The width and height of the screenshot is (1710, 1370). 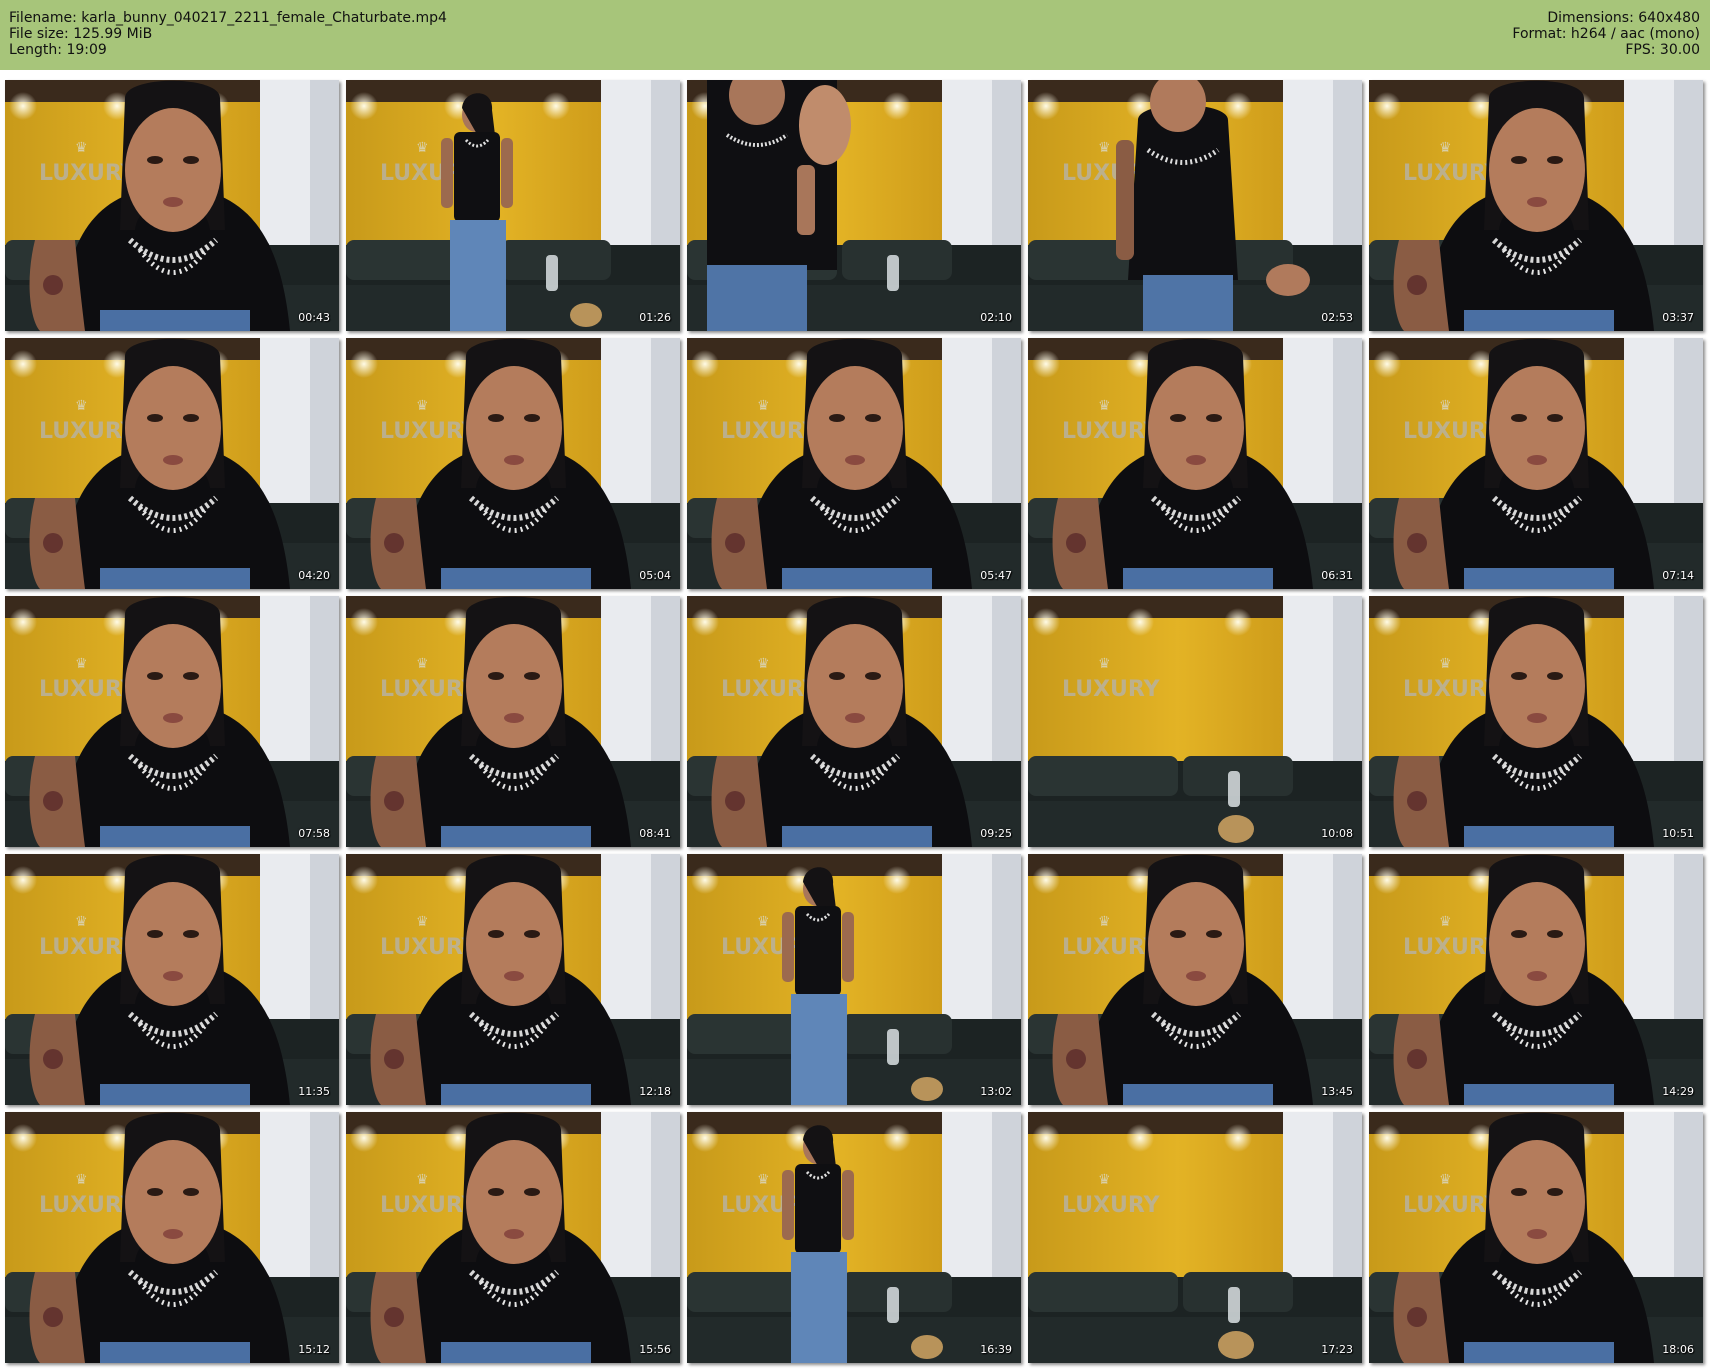 I want to click on video-thumbnail: LUXURY ♛ 05:47, so click(x=854, y=463).